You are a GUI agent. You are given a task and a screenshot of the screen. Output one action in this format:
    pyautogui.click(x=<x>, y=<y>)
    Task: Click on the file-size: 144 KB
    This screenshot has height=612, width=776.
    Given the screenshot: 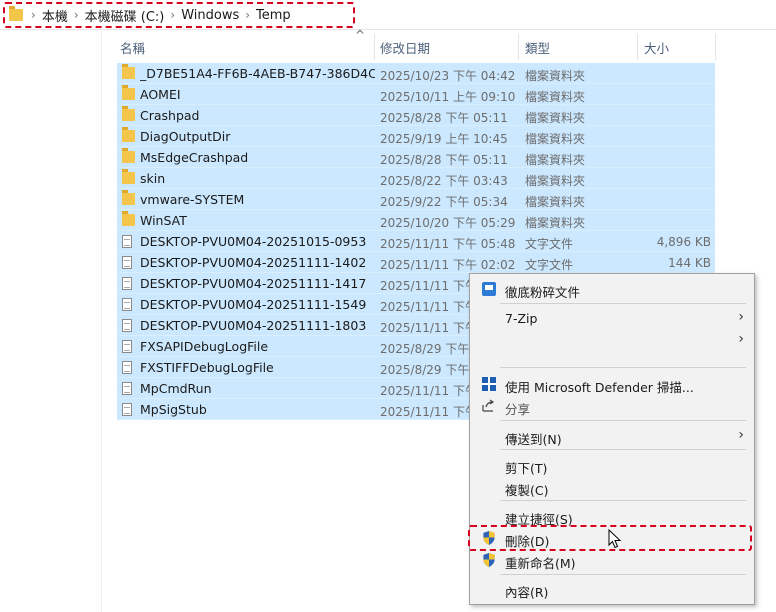 What is the action you would take?
    pyautogui.click(x=689, y=263)
    